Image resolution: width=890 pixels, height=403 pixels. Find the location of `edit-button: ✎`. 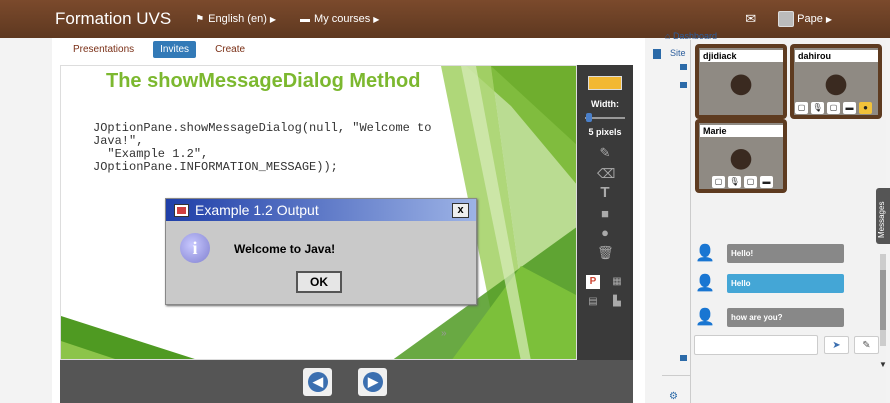

edit-button: ✎ is located at coordinates (866, 345).